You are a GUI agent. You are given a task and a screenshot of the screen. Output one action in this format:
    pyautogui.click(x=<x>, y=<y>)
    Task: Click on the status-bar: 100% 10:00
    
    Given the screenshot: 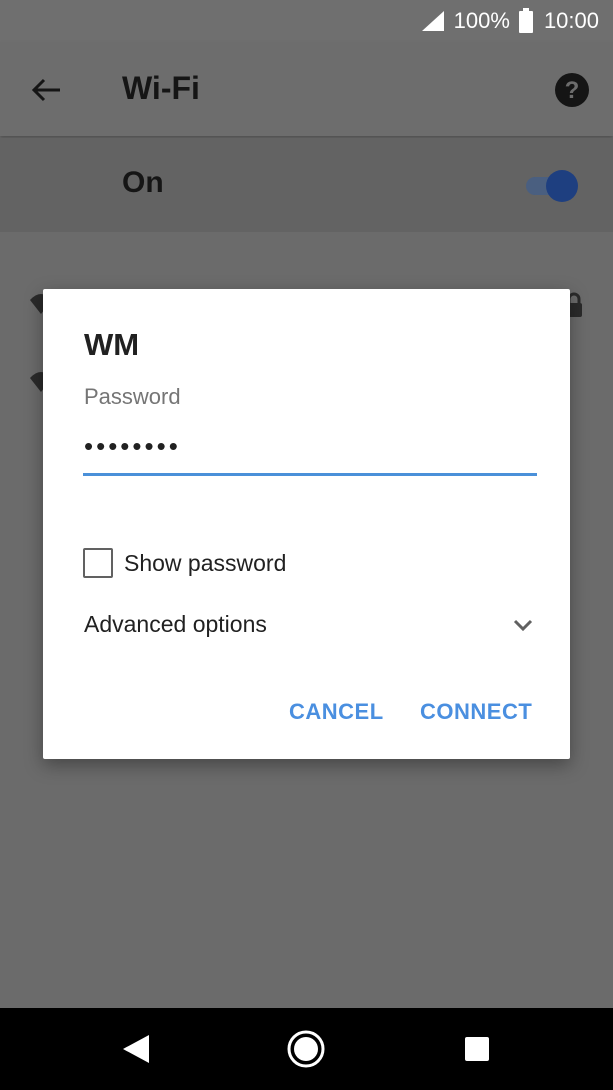 What is the action you would take?
    pyautogui.click(x=306, y=21)
    